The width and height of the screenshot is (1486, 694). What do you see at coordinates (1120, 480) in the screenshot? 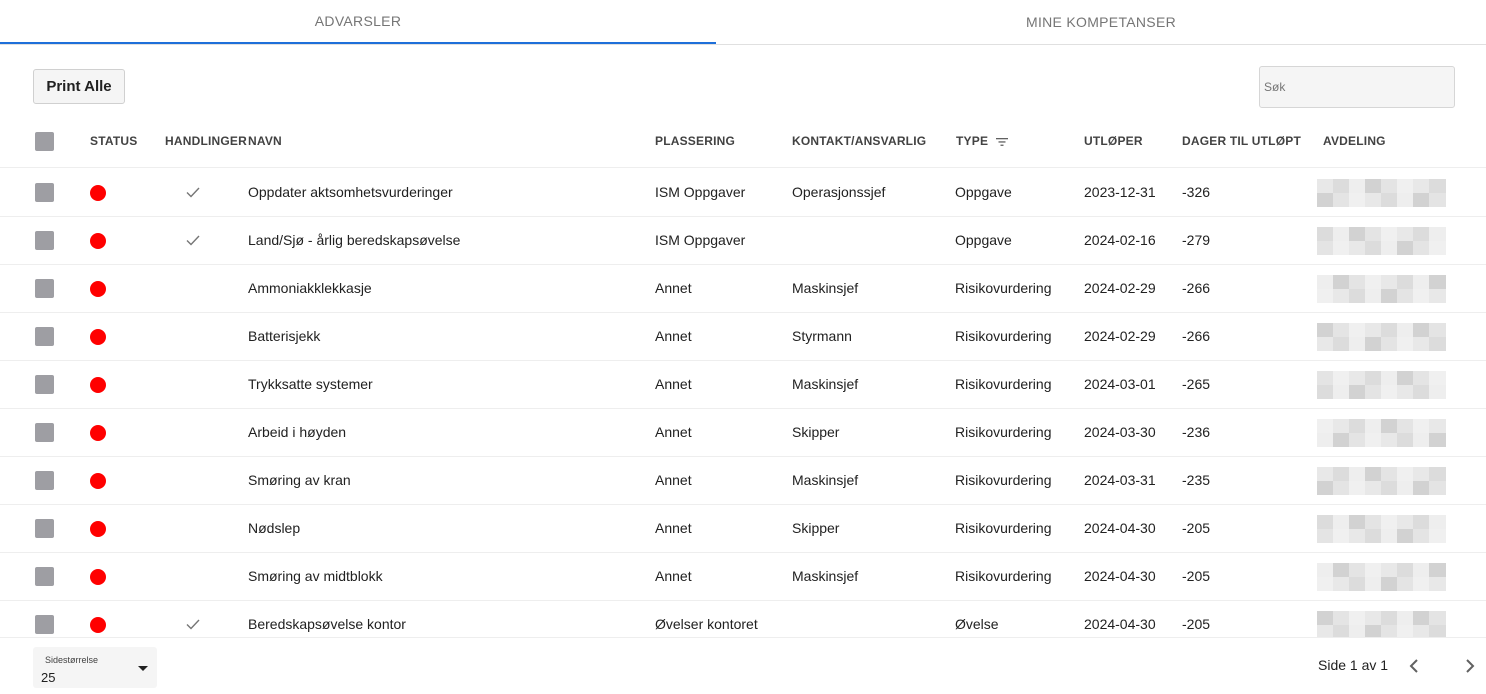
I see `row-utloper: 2024-03-31` at bounding box center [1120, 480].